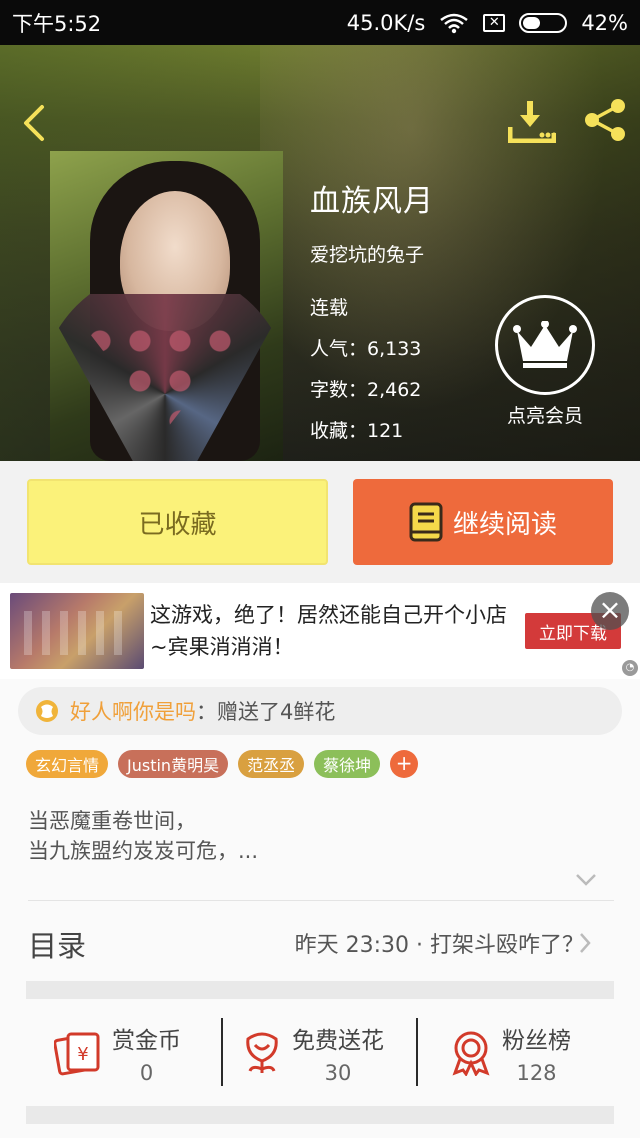 Image resolution: width=640 pixels, height=1138 pixels. What do you see at coordinates (630, 668) in the screenshot?
I see `ad-mark-icon: ◔` at bounding box center [630, 668].